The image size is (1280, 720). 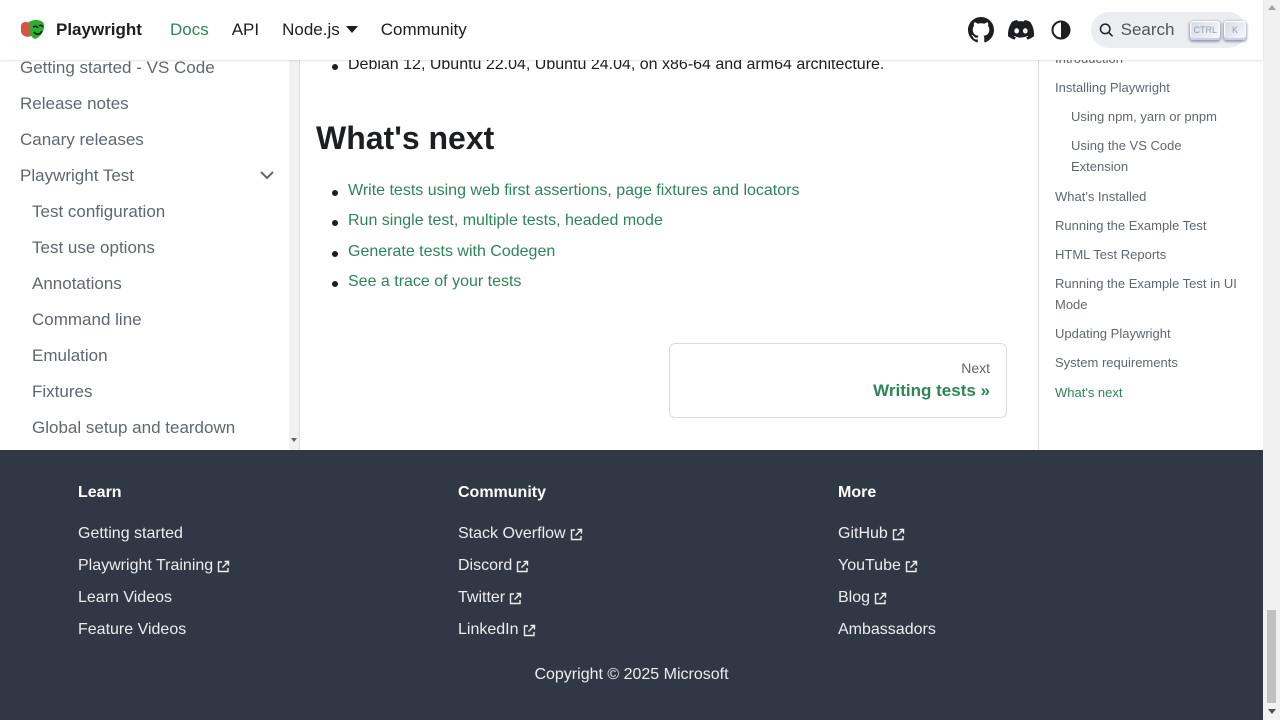 What do you see at coordinates (62, 392) in the screenshot?
I see `sidebar-item-fixtures: Fixtures` at bounding box center [62, 392].